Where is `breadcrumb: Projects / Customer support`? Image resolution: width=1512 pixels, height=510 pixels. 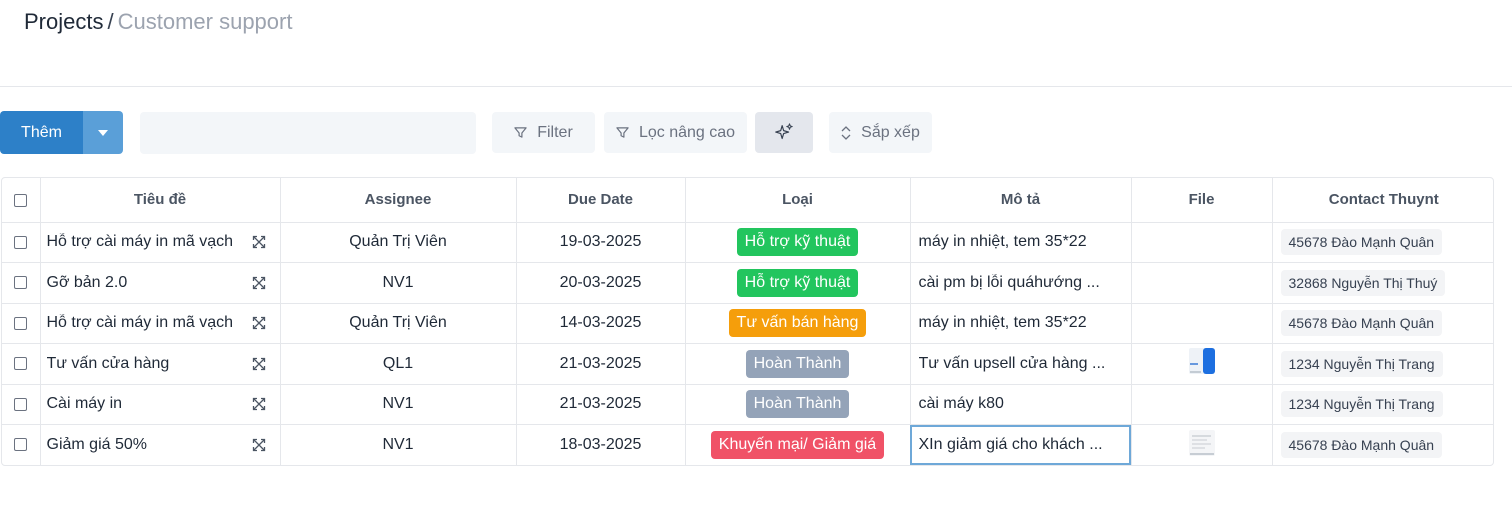 breadcrumb: Projects / Customer support is located at coordinates (158, 22).